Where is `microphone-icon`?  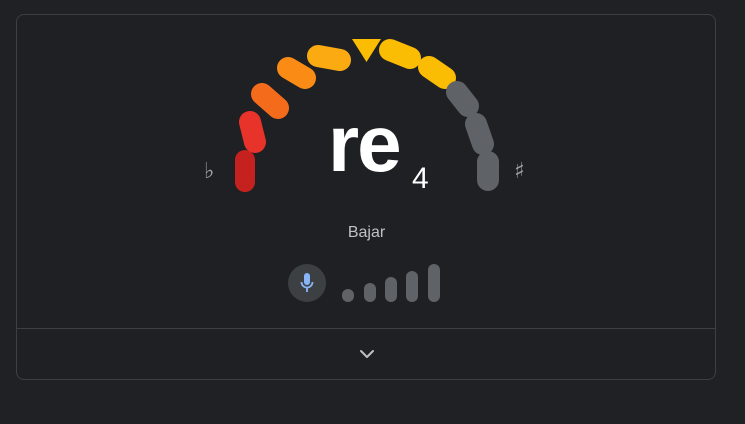
microphone-icon is located at coordinates (307, 282).